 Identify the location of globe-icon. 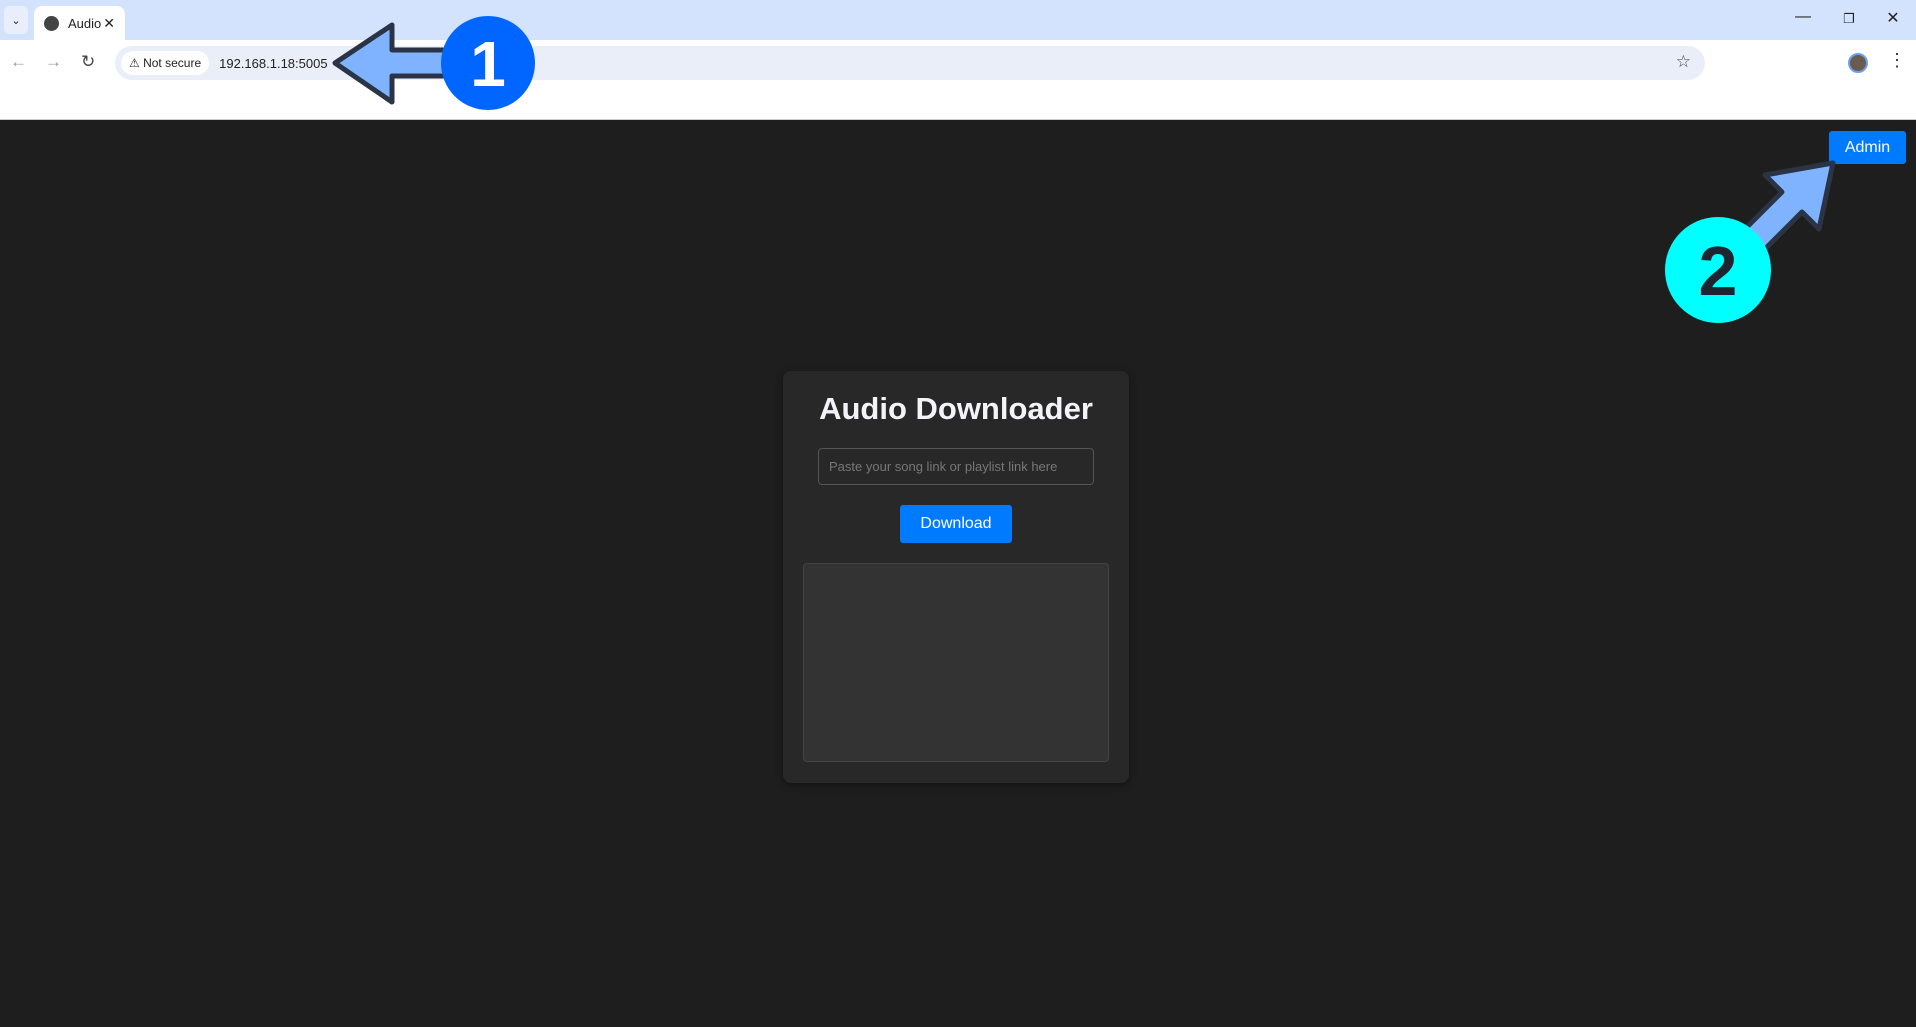
(51, 23).